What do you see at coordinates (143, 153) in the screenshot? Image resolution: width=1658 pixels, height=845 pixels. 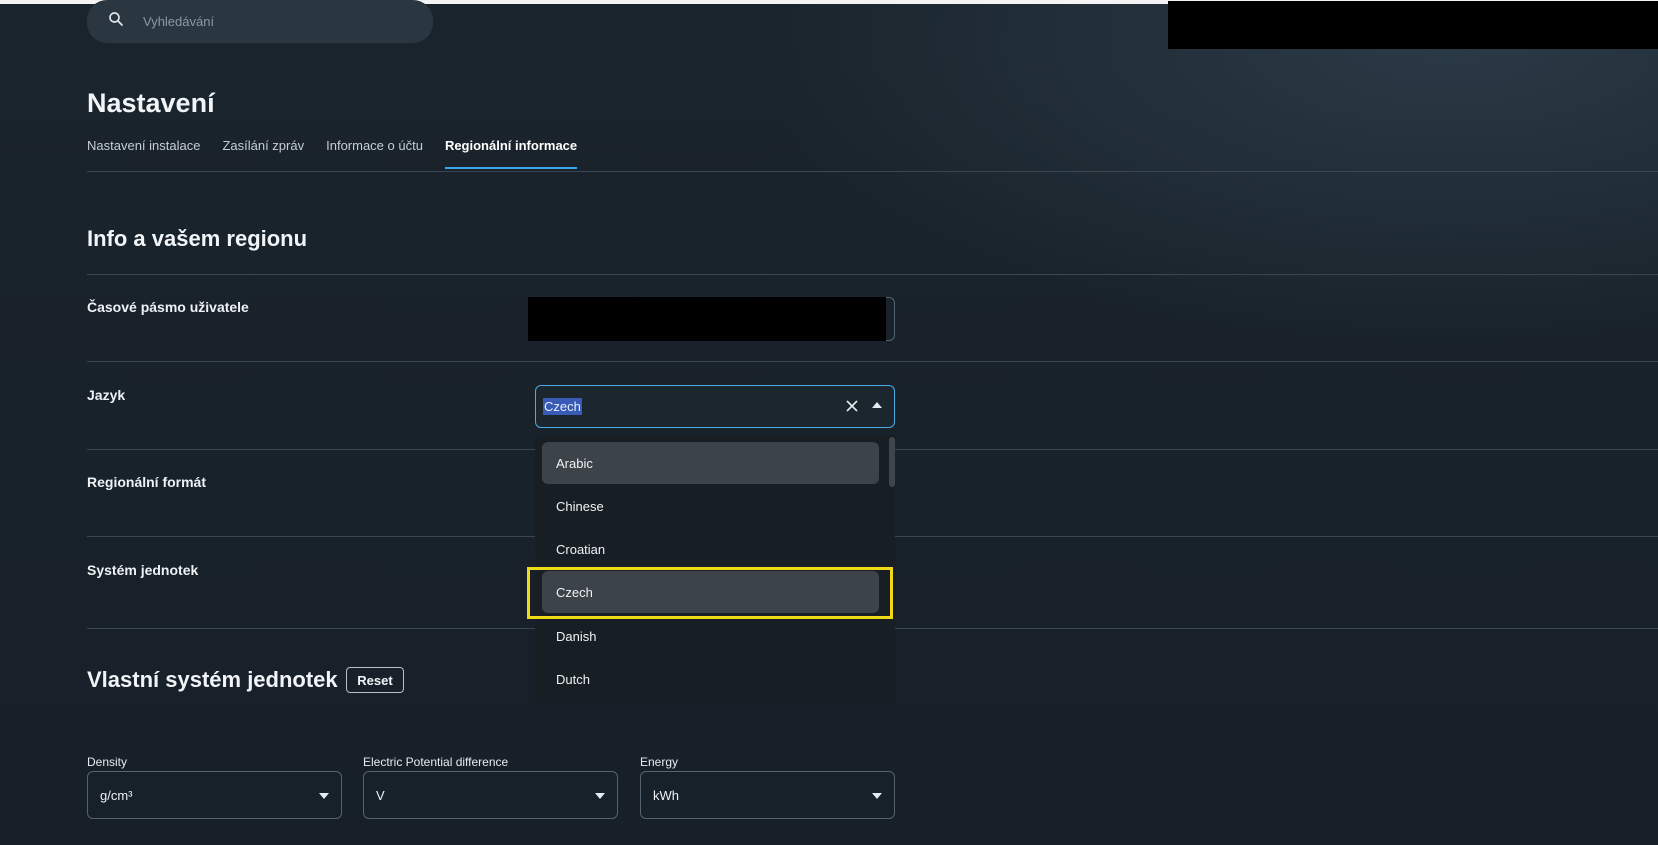 I see `tab-installation-settings: Nastavení instalace` at bounding box center [143, 153].